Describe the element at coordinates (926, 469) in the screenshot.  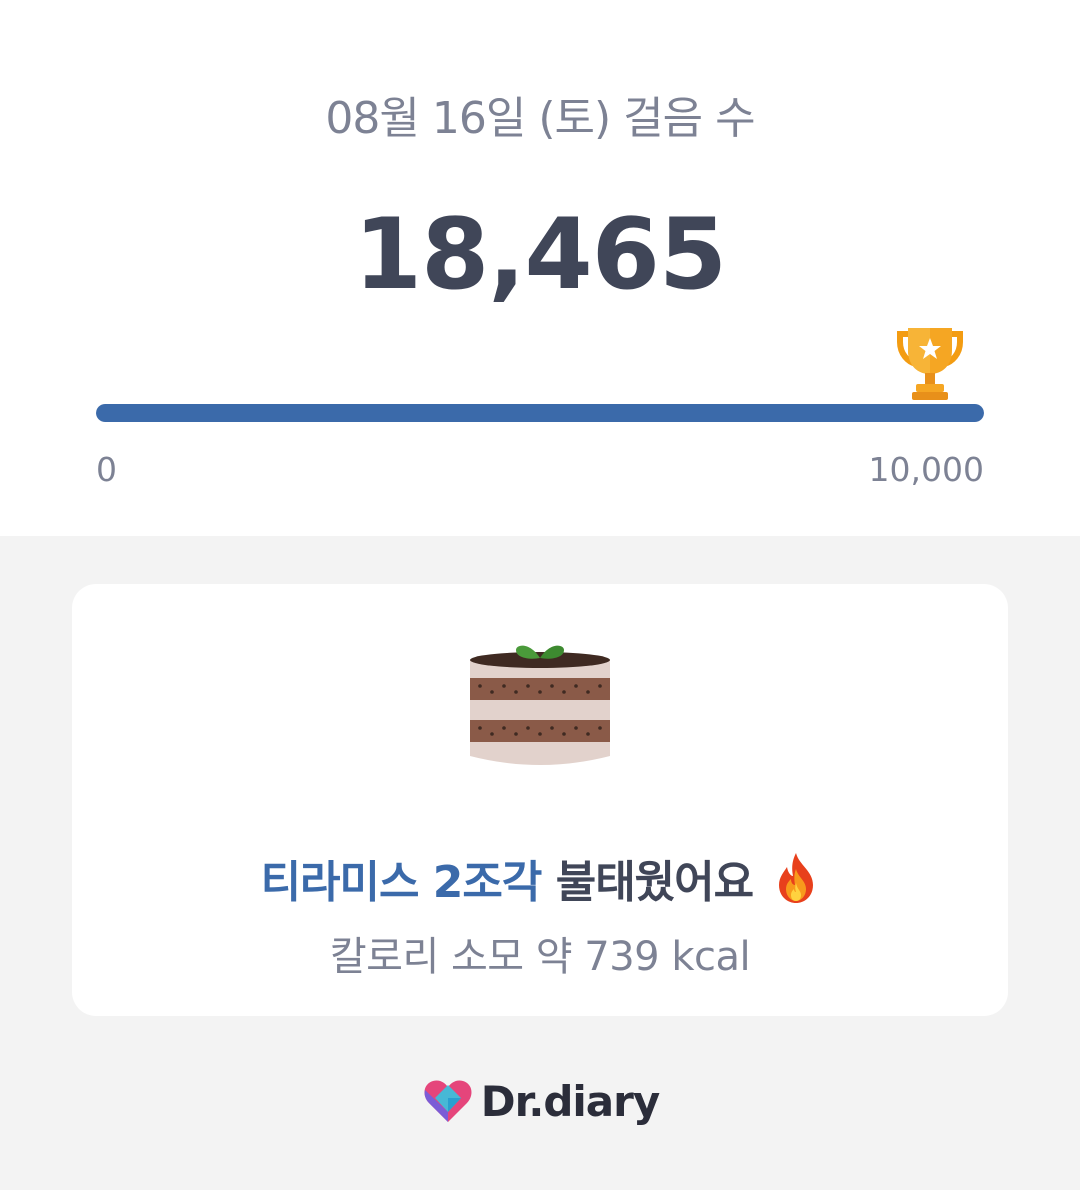
I see `progress-goal-label: 10,000` at that location.